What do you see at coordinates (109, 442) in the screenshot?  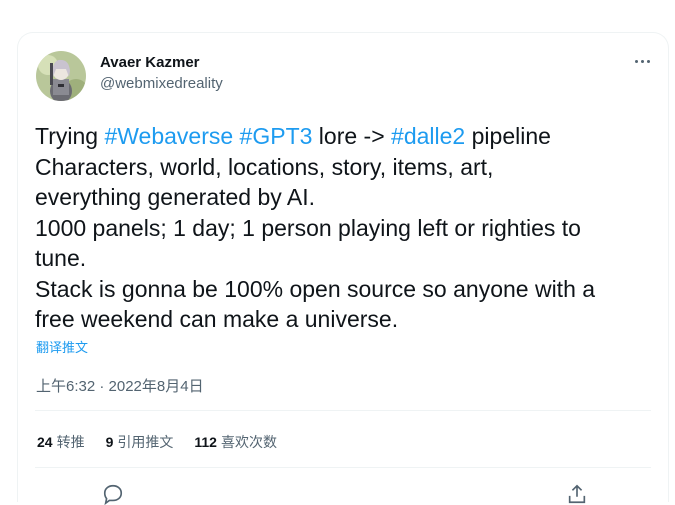 I see `quotes-count: 9` at bounding box center [109, 442].